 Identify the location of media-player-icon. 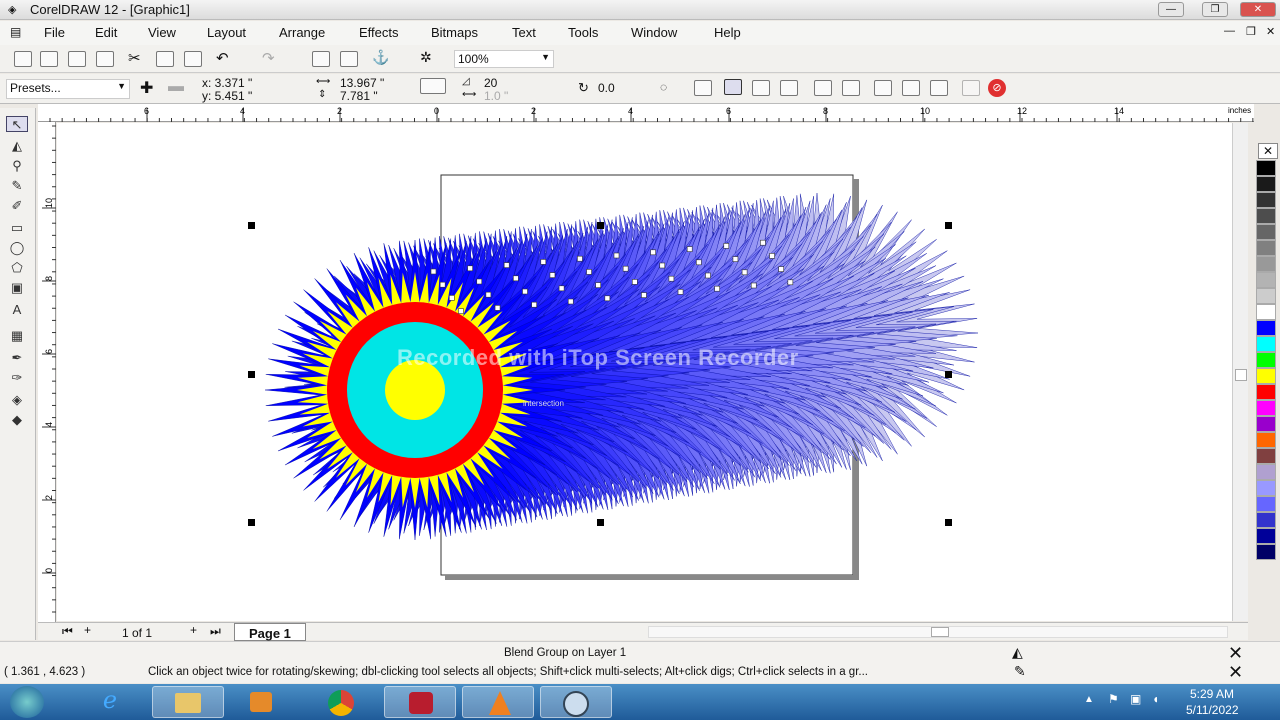
(262, 702).